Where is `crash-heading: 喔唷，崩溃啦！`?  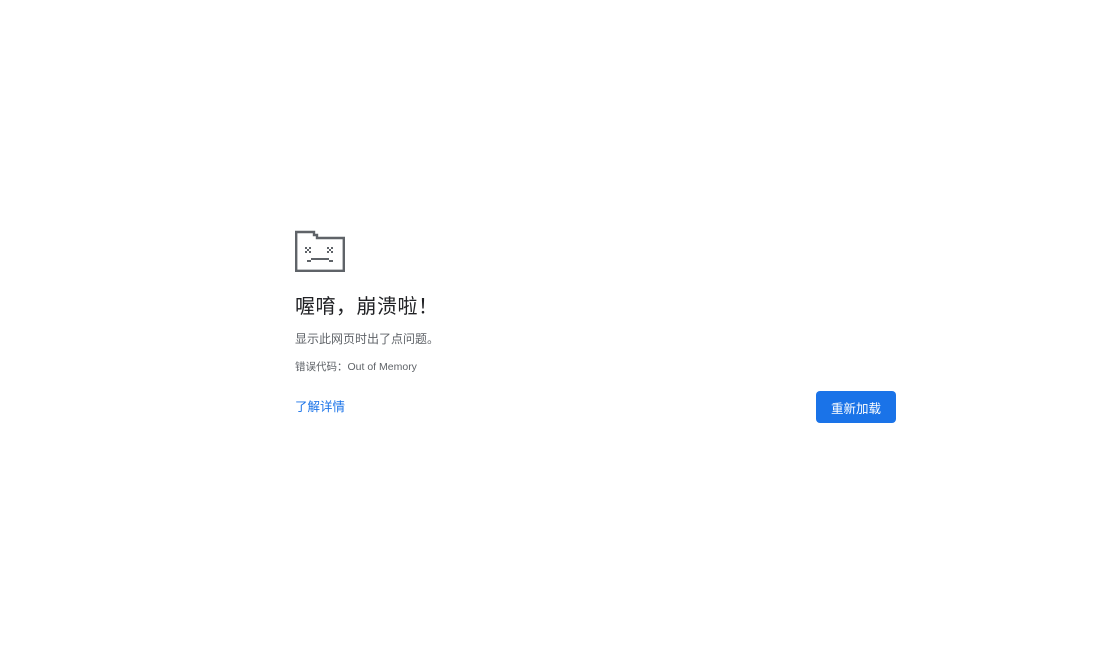 crash-heading: 喔唷，崩溃啦！ is located at coordinates (367, 307).